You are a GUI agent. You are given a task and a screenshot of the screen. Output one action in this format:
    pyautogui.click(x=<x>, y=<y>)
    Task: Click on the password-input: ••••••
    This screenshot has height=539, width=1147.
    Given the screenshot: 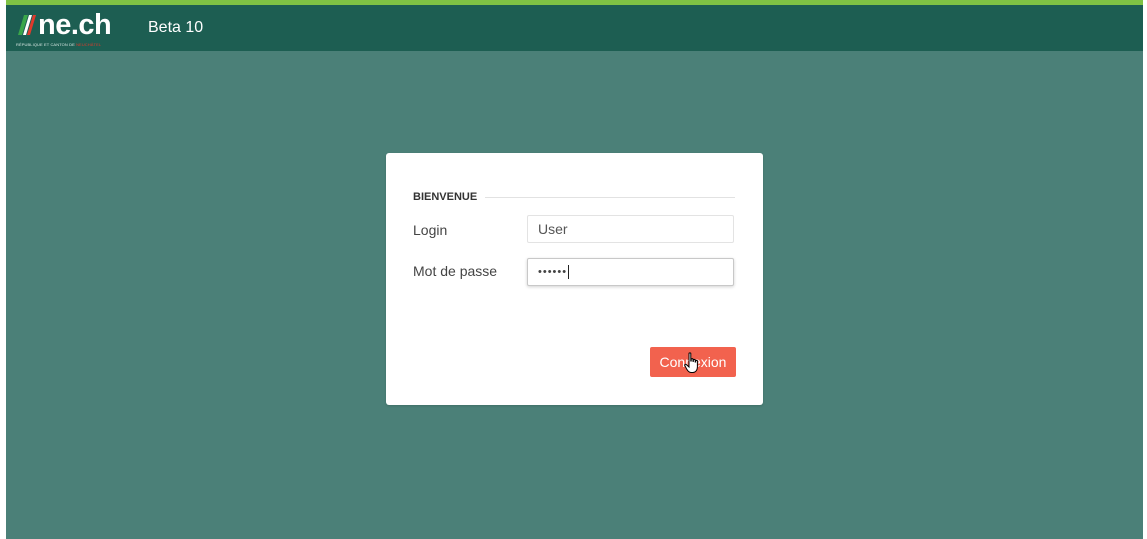 What is the action you would take?
    pyautogui.click(x=630, y=272)
    